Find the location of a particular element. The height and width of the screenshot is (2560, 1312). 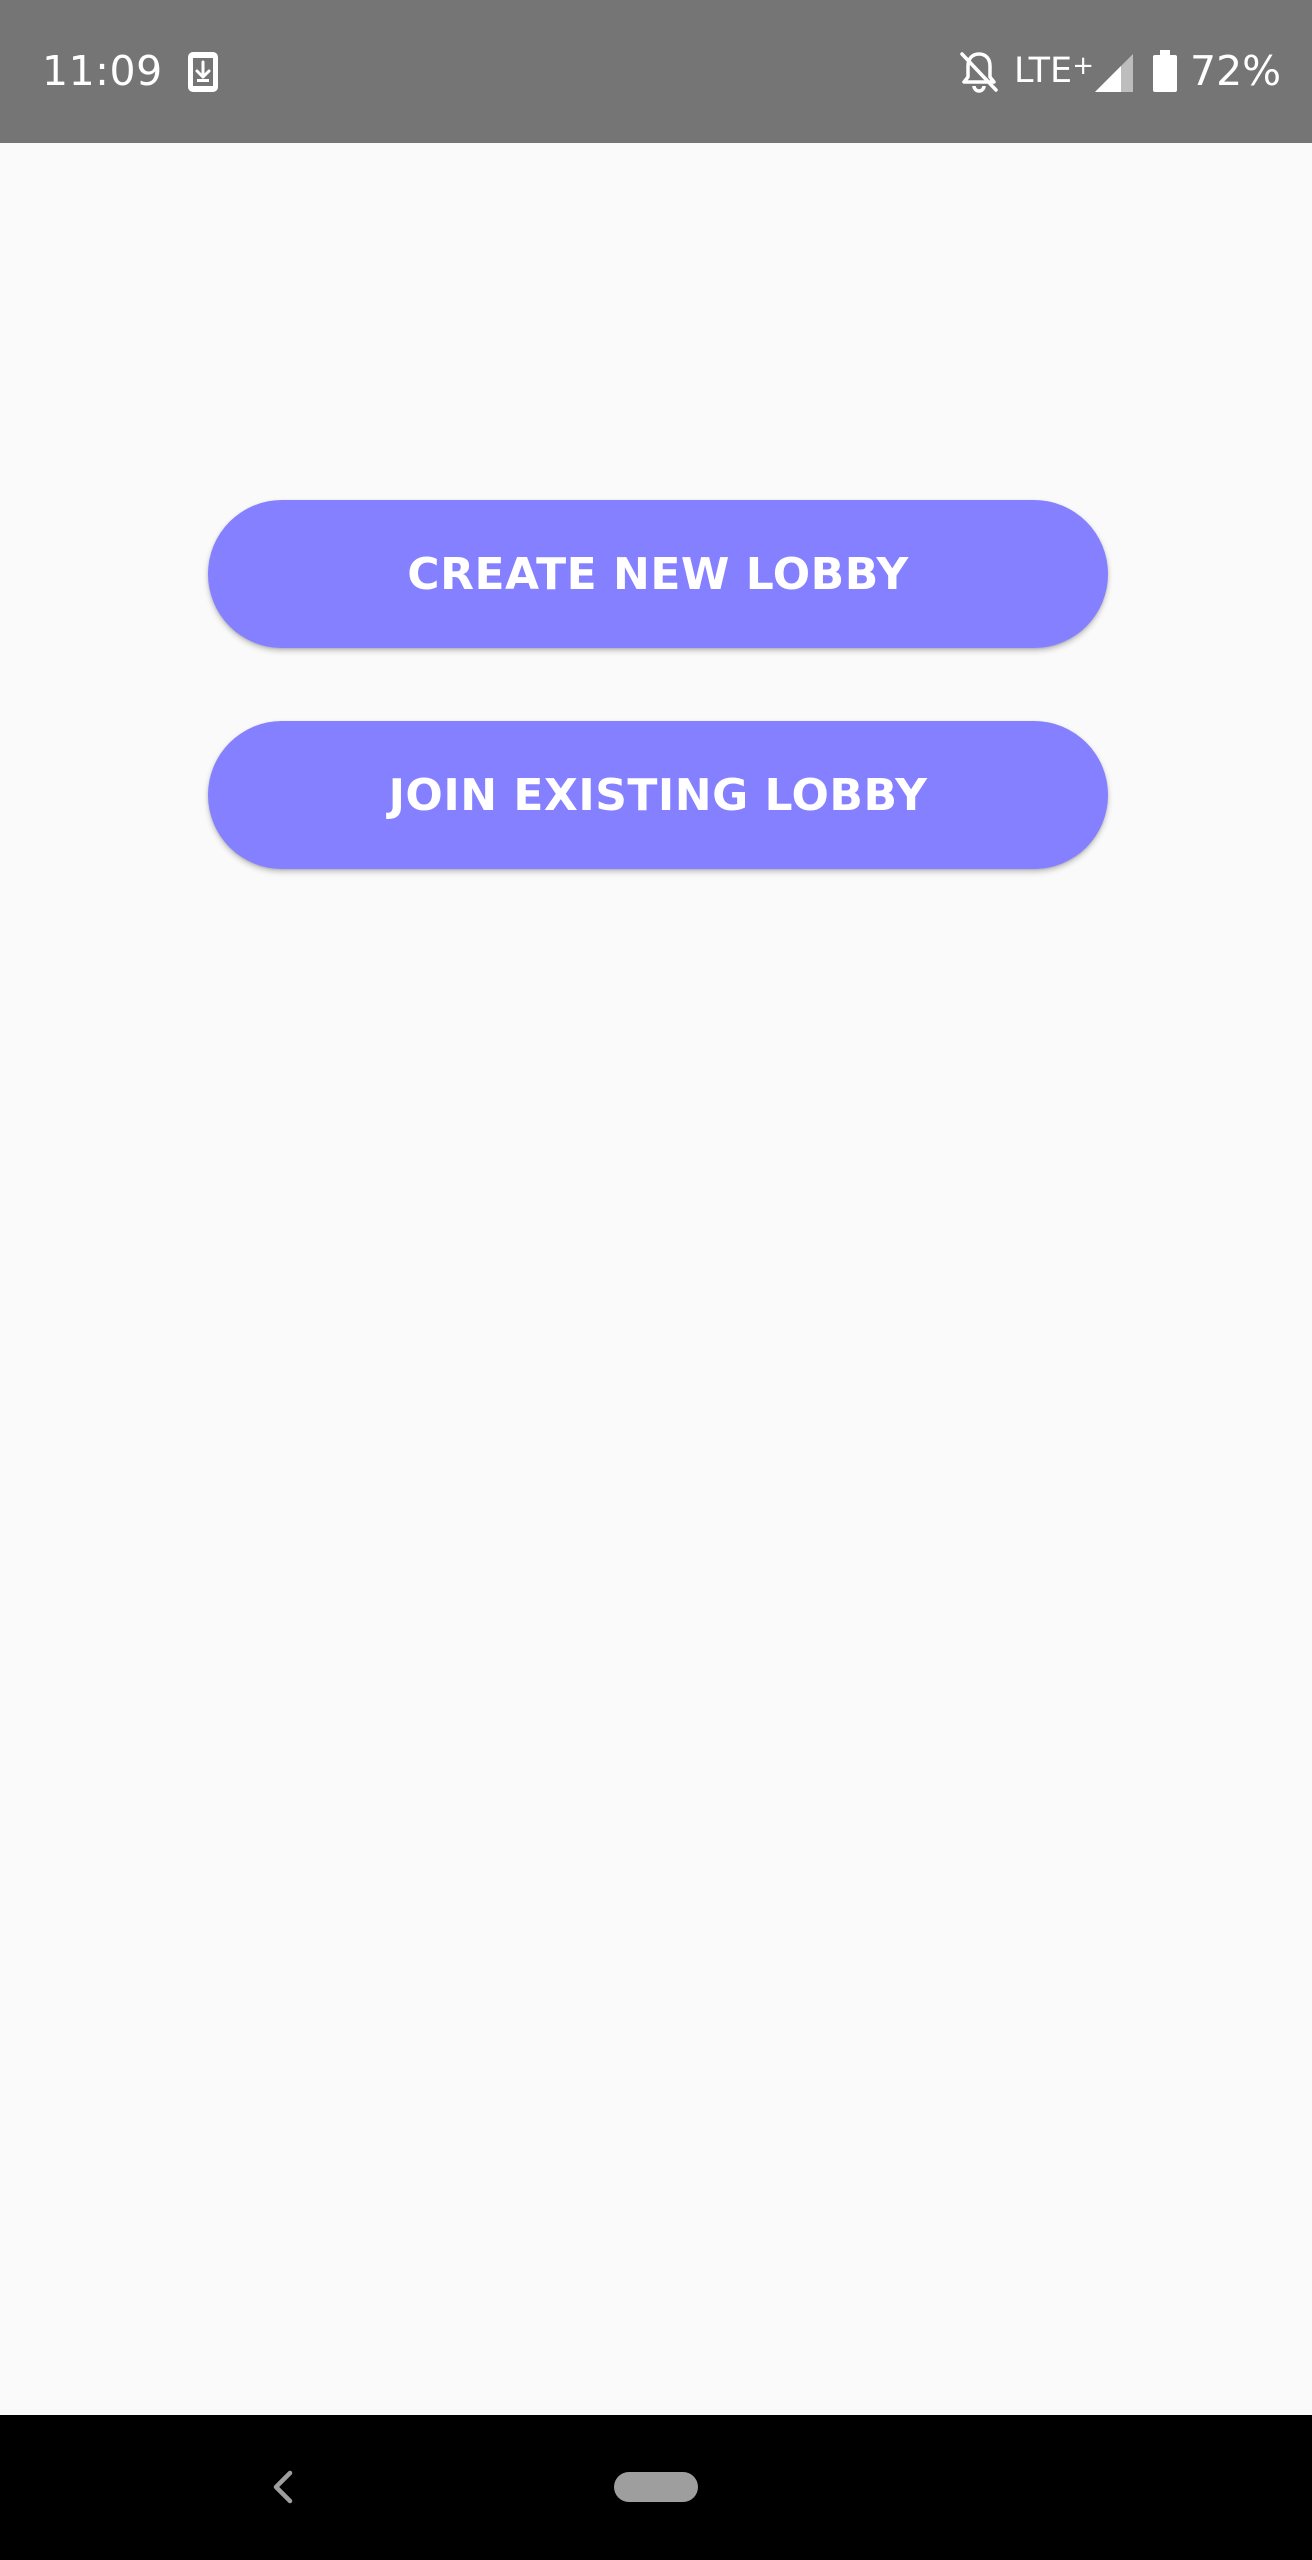

status-bar: 11:09 LTE+ 72% is located at coordinates (656, 71).